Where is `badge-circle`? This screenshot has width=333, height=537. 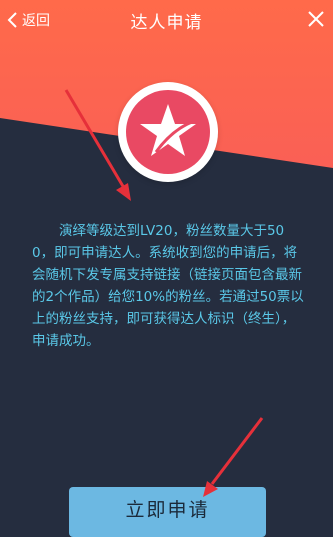 badge-circle is located at coordinates (168, 132).